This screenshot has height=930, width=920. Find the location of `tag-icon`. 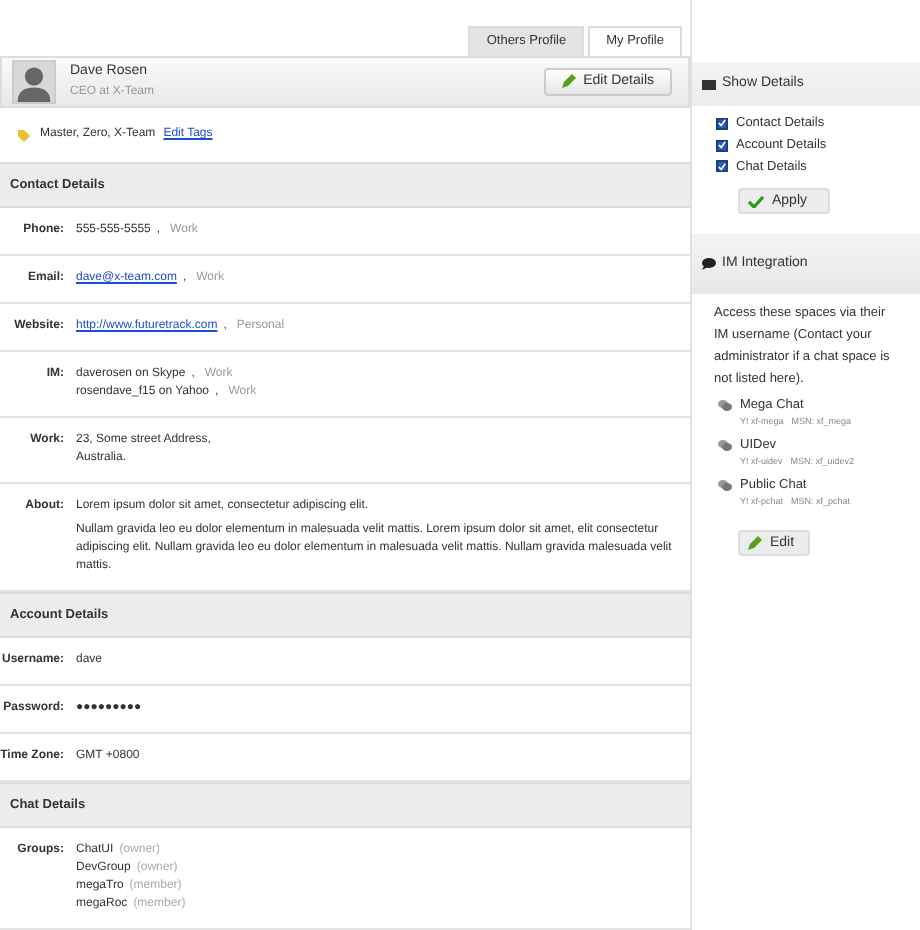

tag-icon is located at coordinates (24, 135).